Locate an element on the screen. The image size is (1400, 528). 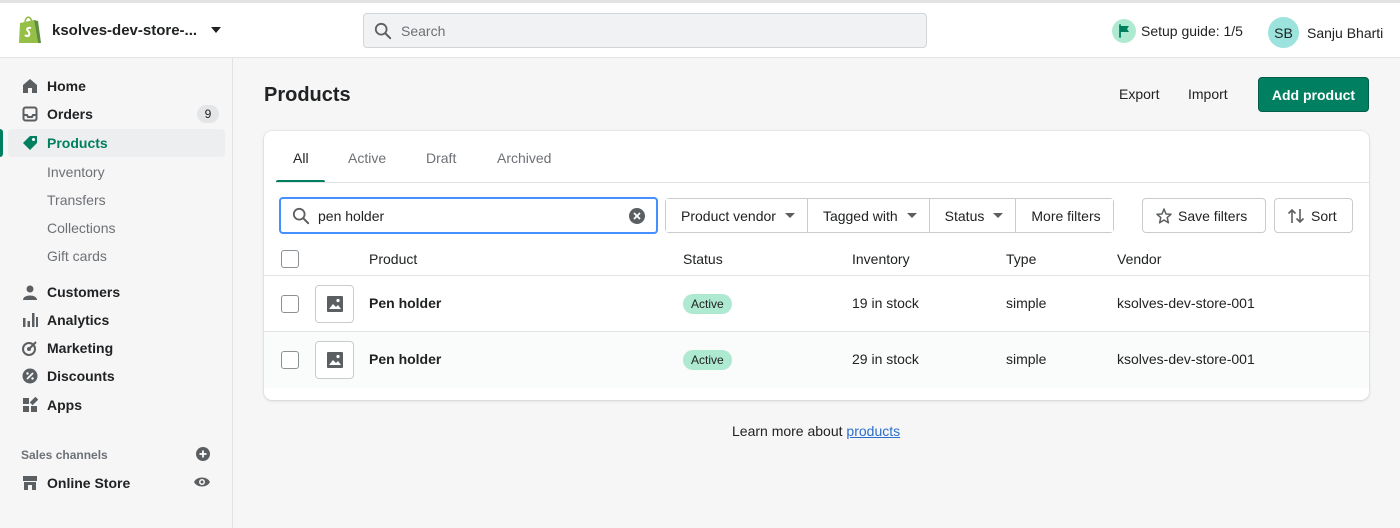
tab-all: All is located at coordinates (301, 158).